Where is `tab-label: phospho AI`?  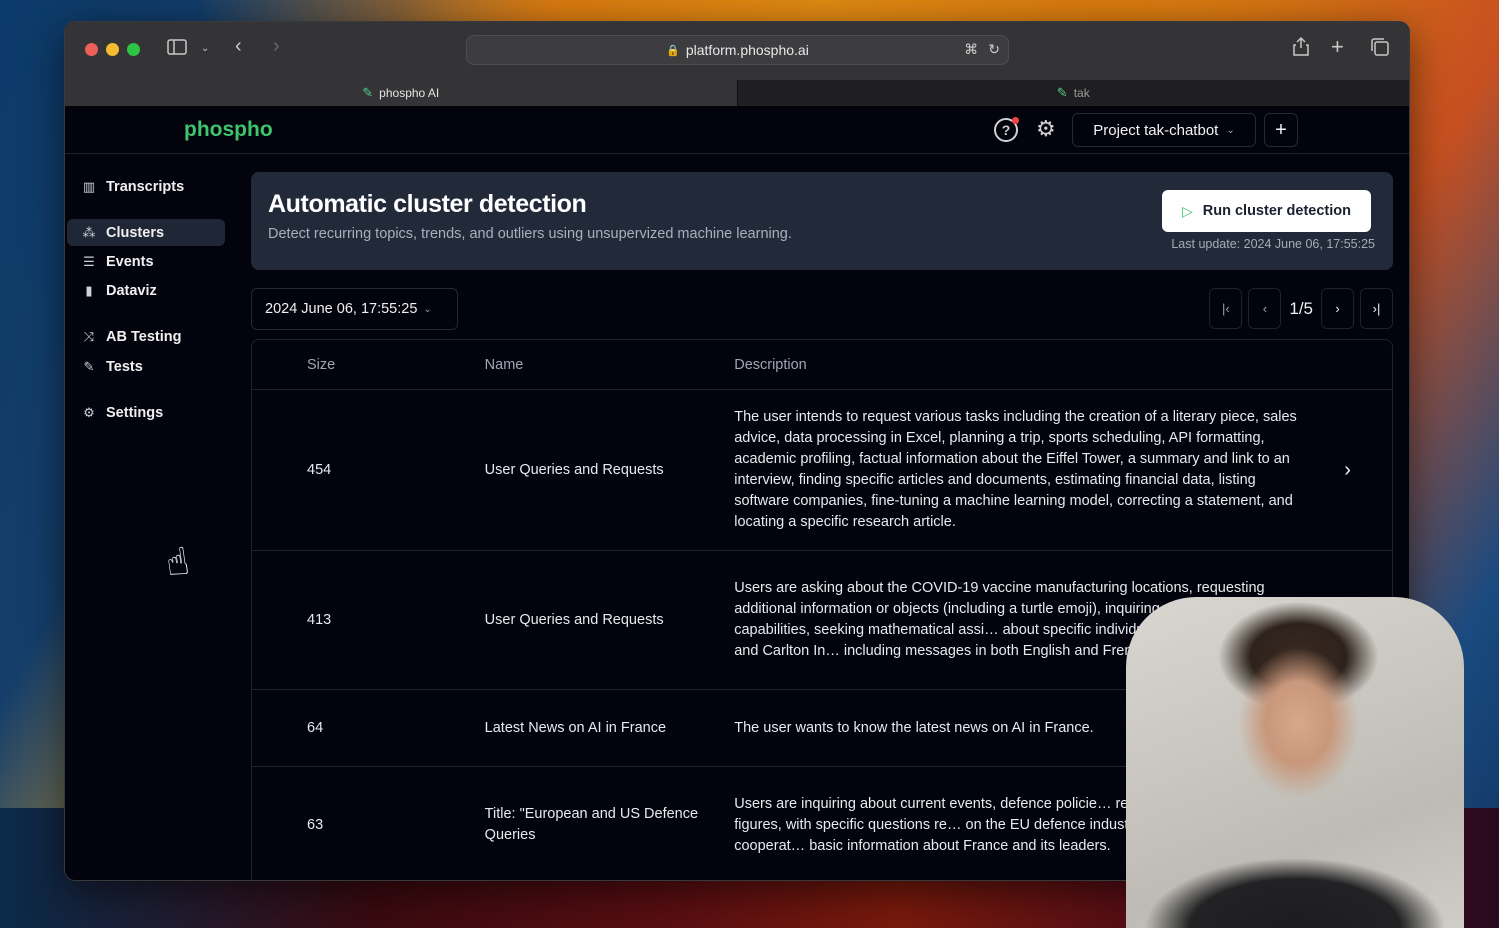 tab-label: phospho AI is located at coordinates (409, 93).